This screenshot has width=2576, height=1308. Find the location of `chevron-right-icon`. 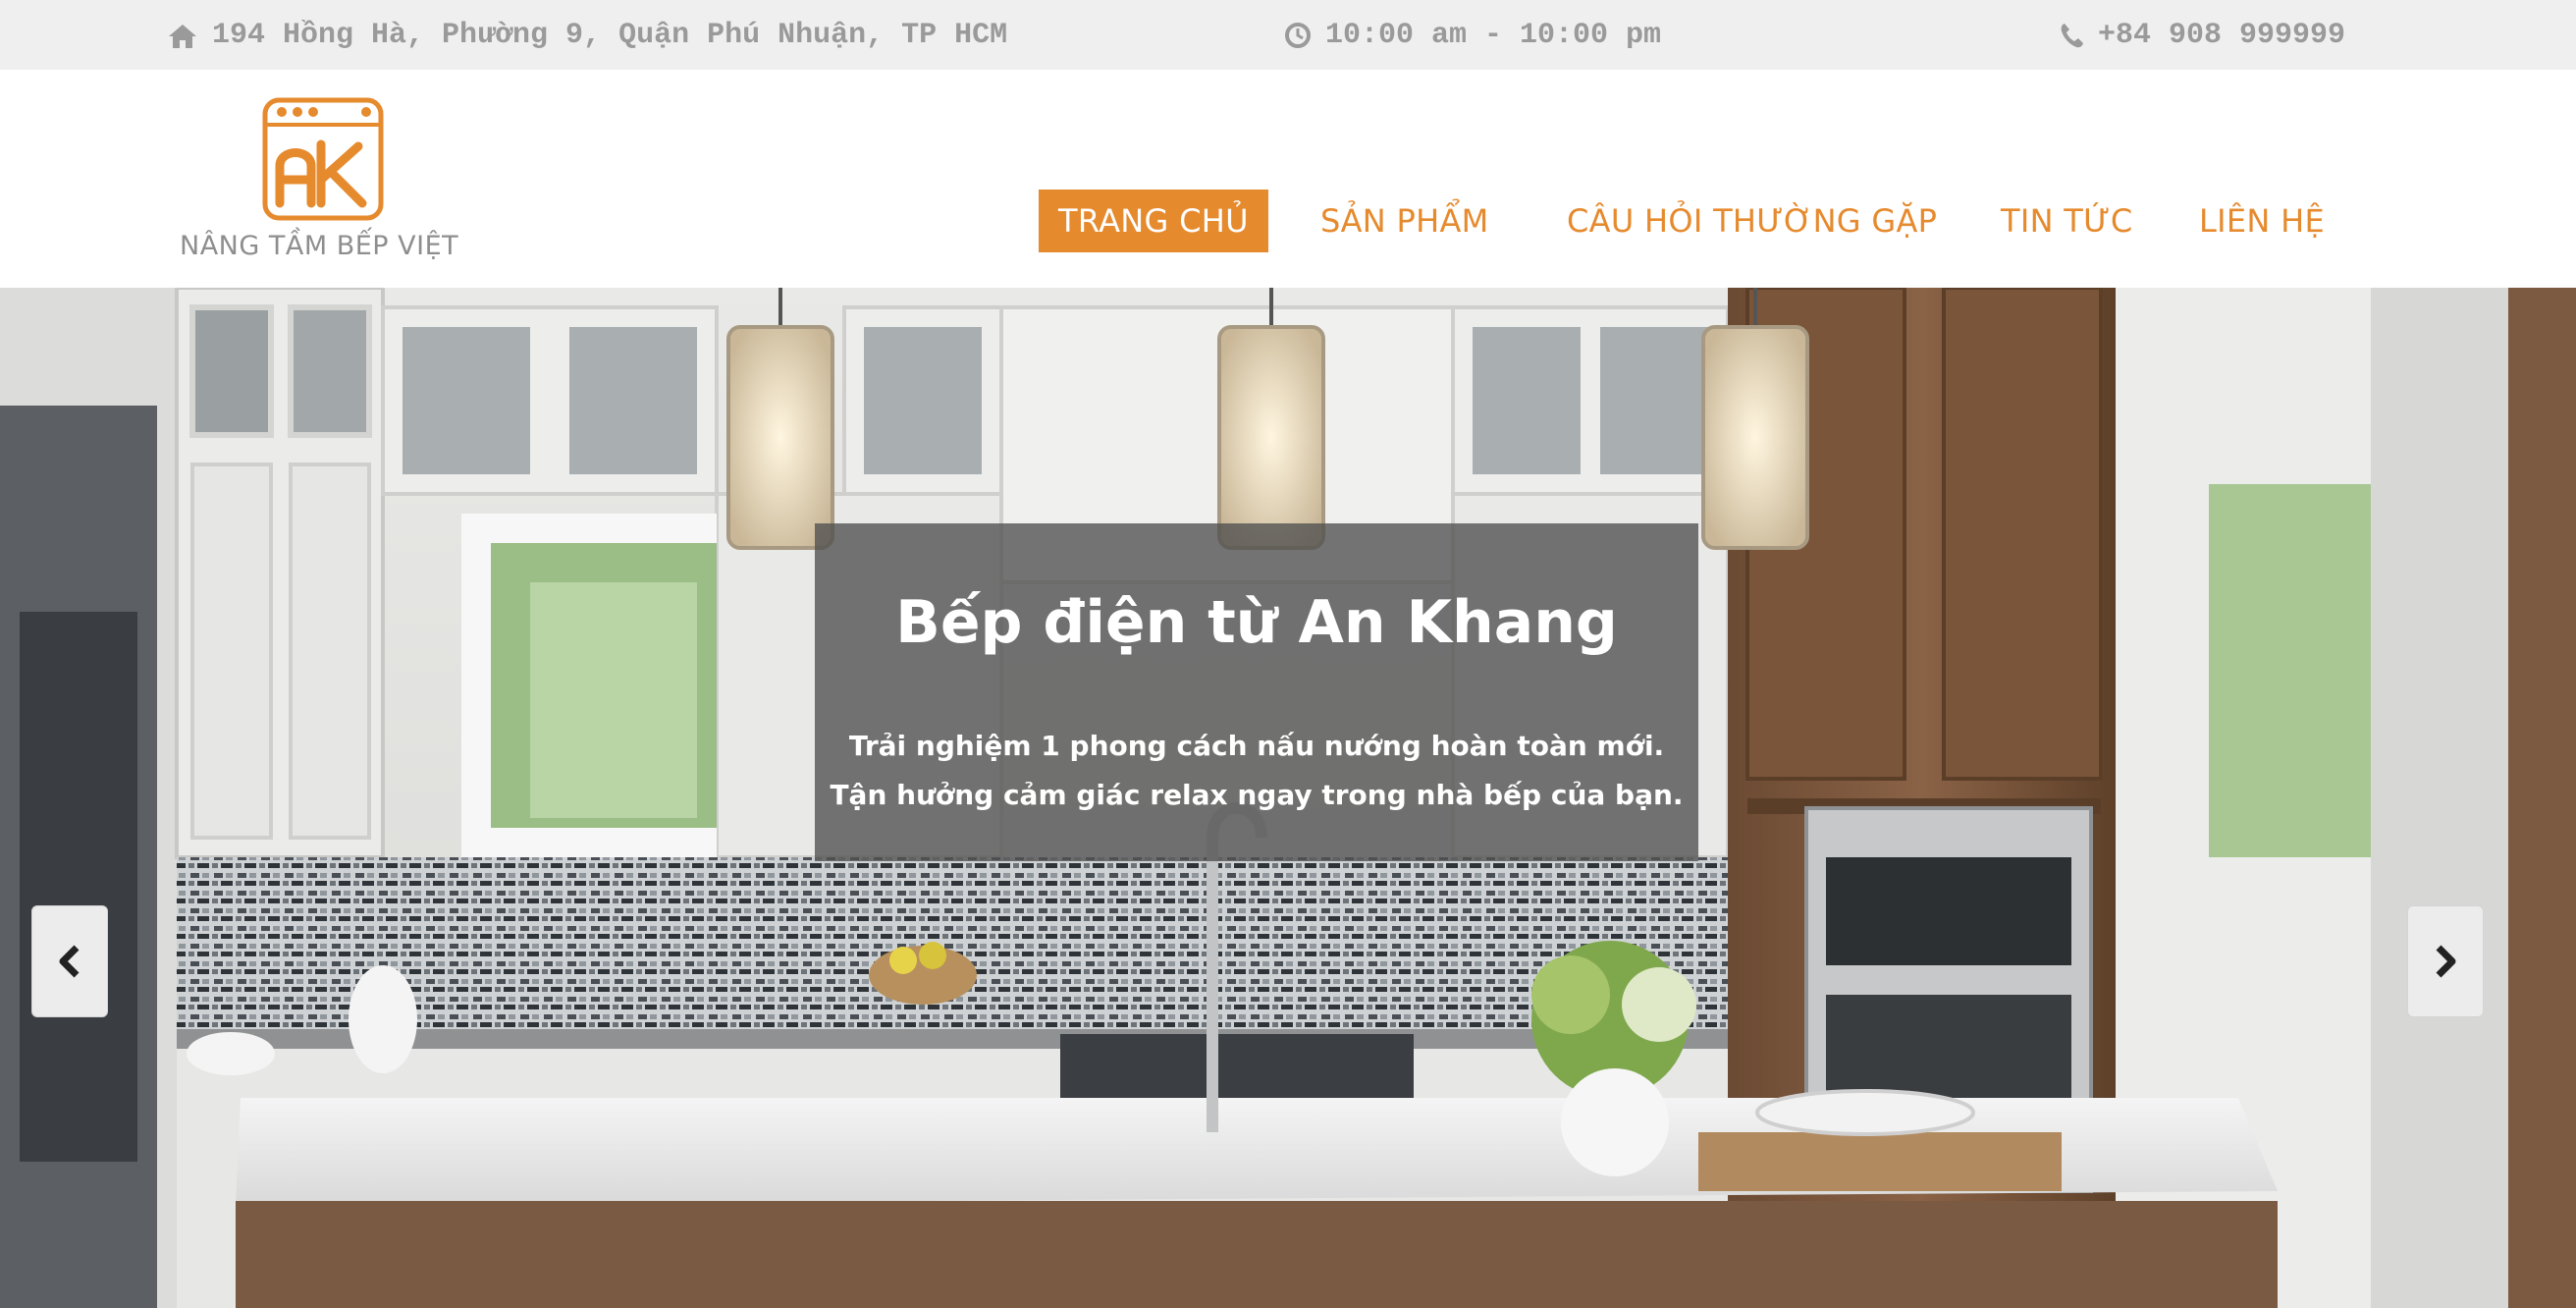

chevron-right-icon is located at coordinates (2446, 961).